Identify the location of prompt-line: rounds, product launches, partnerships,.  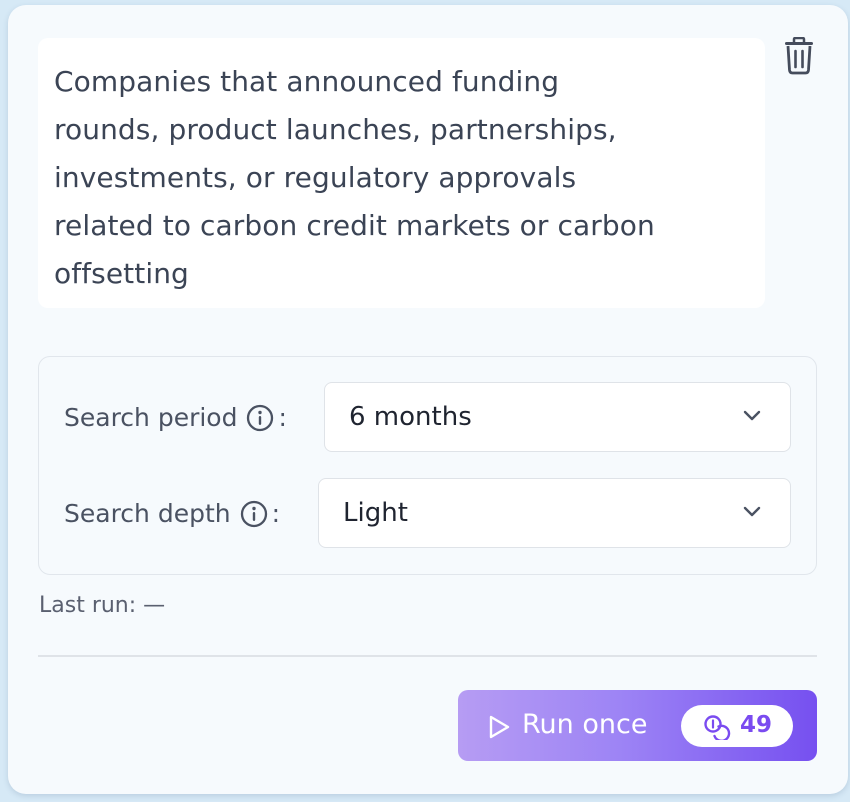
(335, 129).